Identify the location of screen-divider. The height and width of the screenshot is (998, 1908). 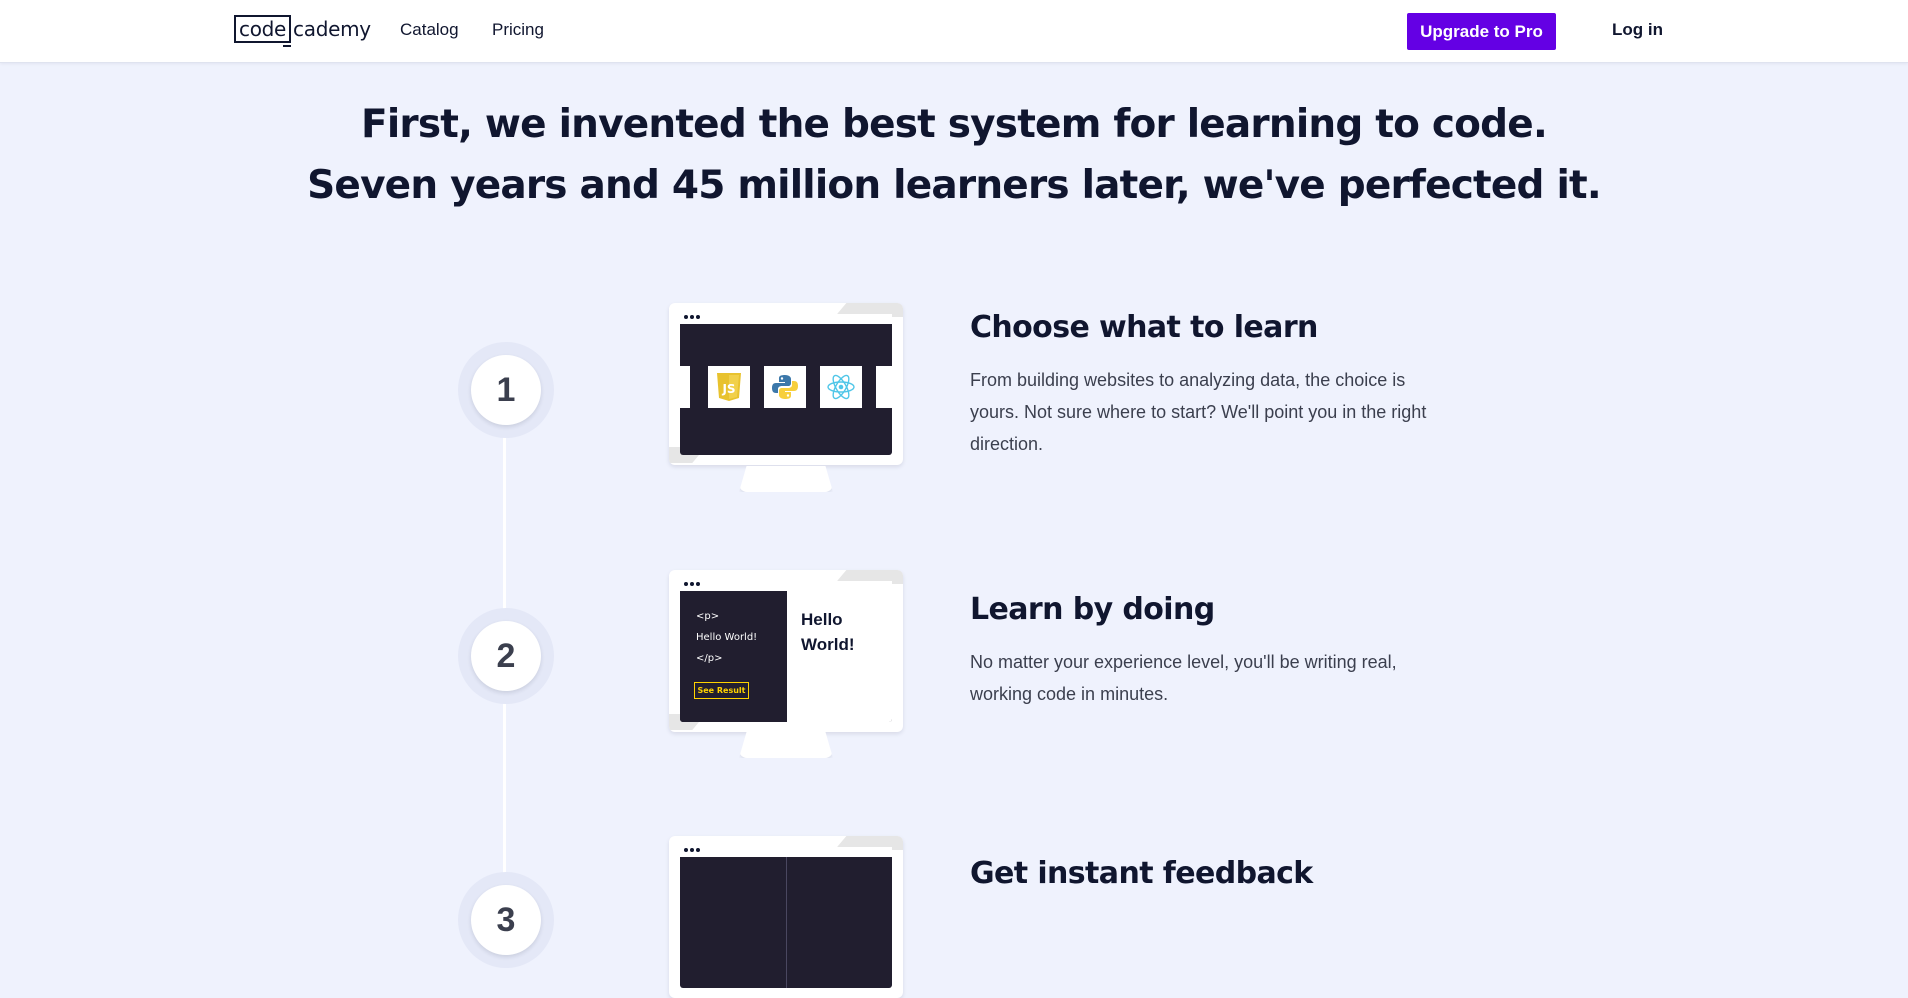
(786, 922).